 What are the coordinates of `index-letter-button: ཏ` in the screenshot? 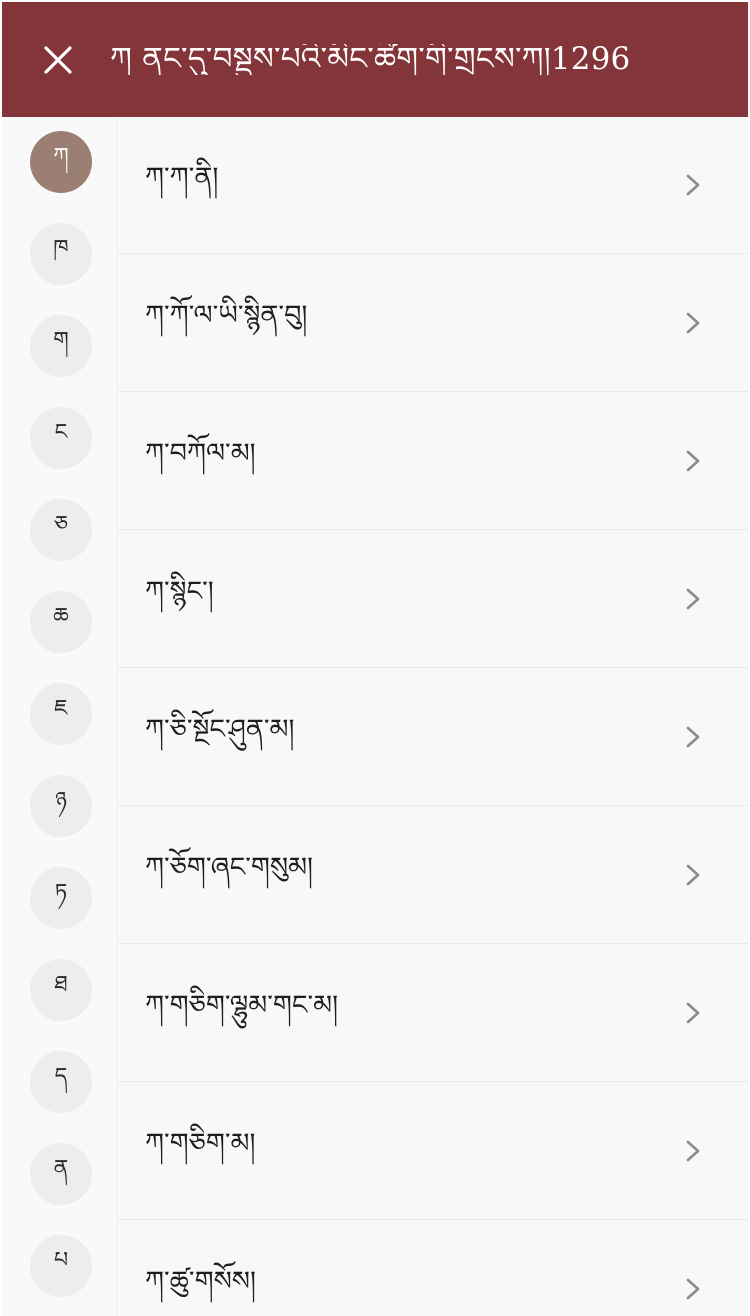 It's located at (61, 898).